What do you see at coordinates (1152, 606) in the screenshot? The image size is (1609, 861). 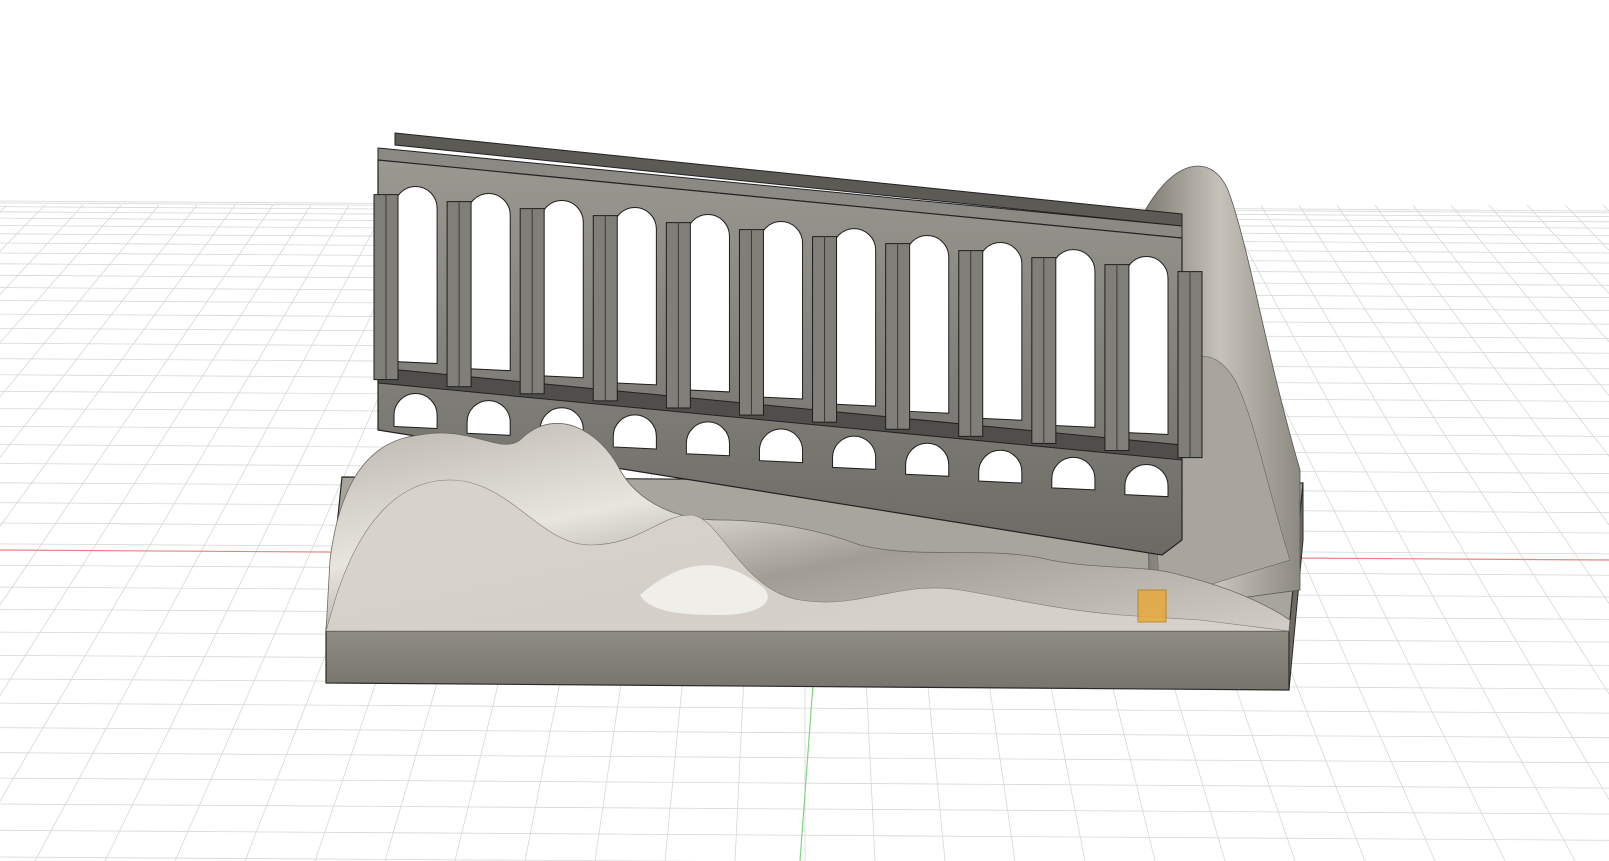 I see `selected-face-marker` at bounding box center [1152, 606].